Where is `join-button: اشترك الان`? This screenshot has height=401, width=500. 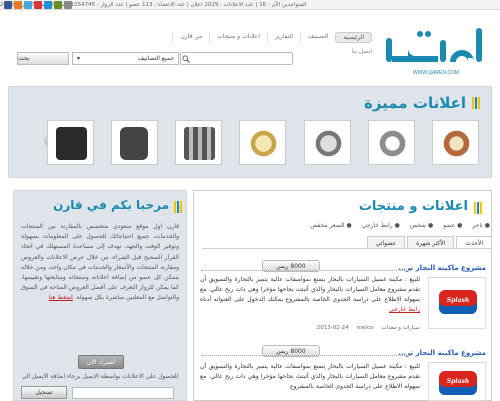
join-button: اشترك الان is located at coordinates (101, 362).